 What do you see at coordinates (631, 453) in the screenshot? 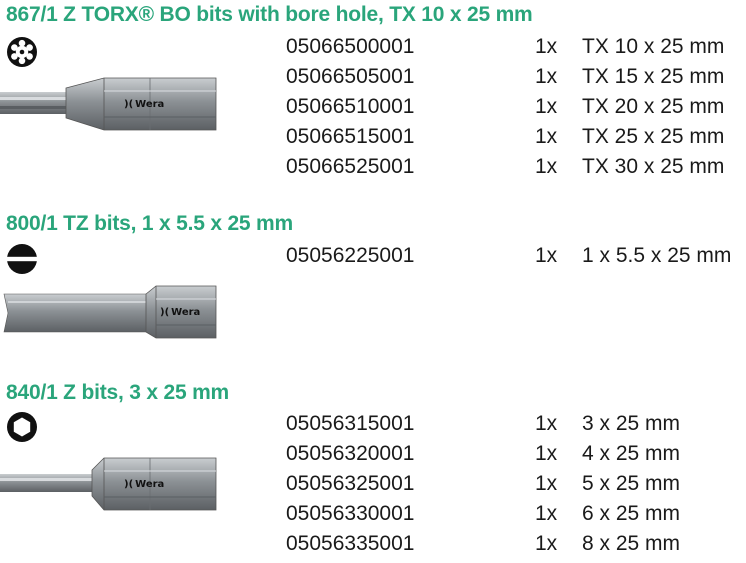
I see `bit-size: 4 x 25 mm` at bounding box center [631, 453].